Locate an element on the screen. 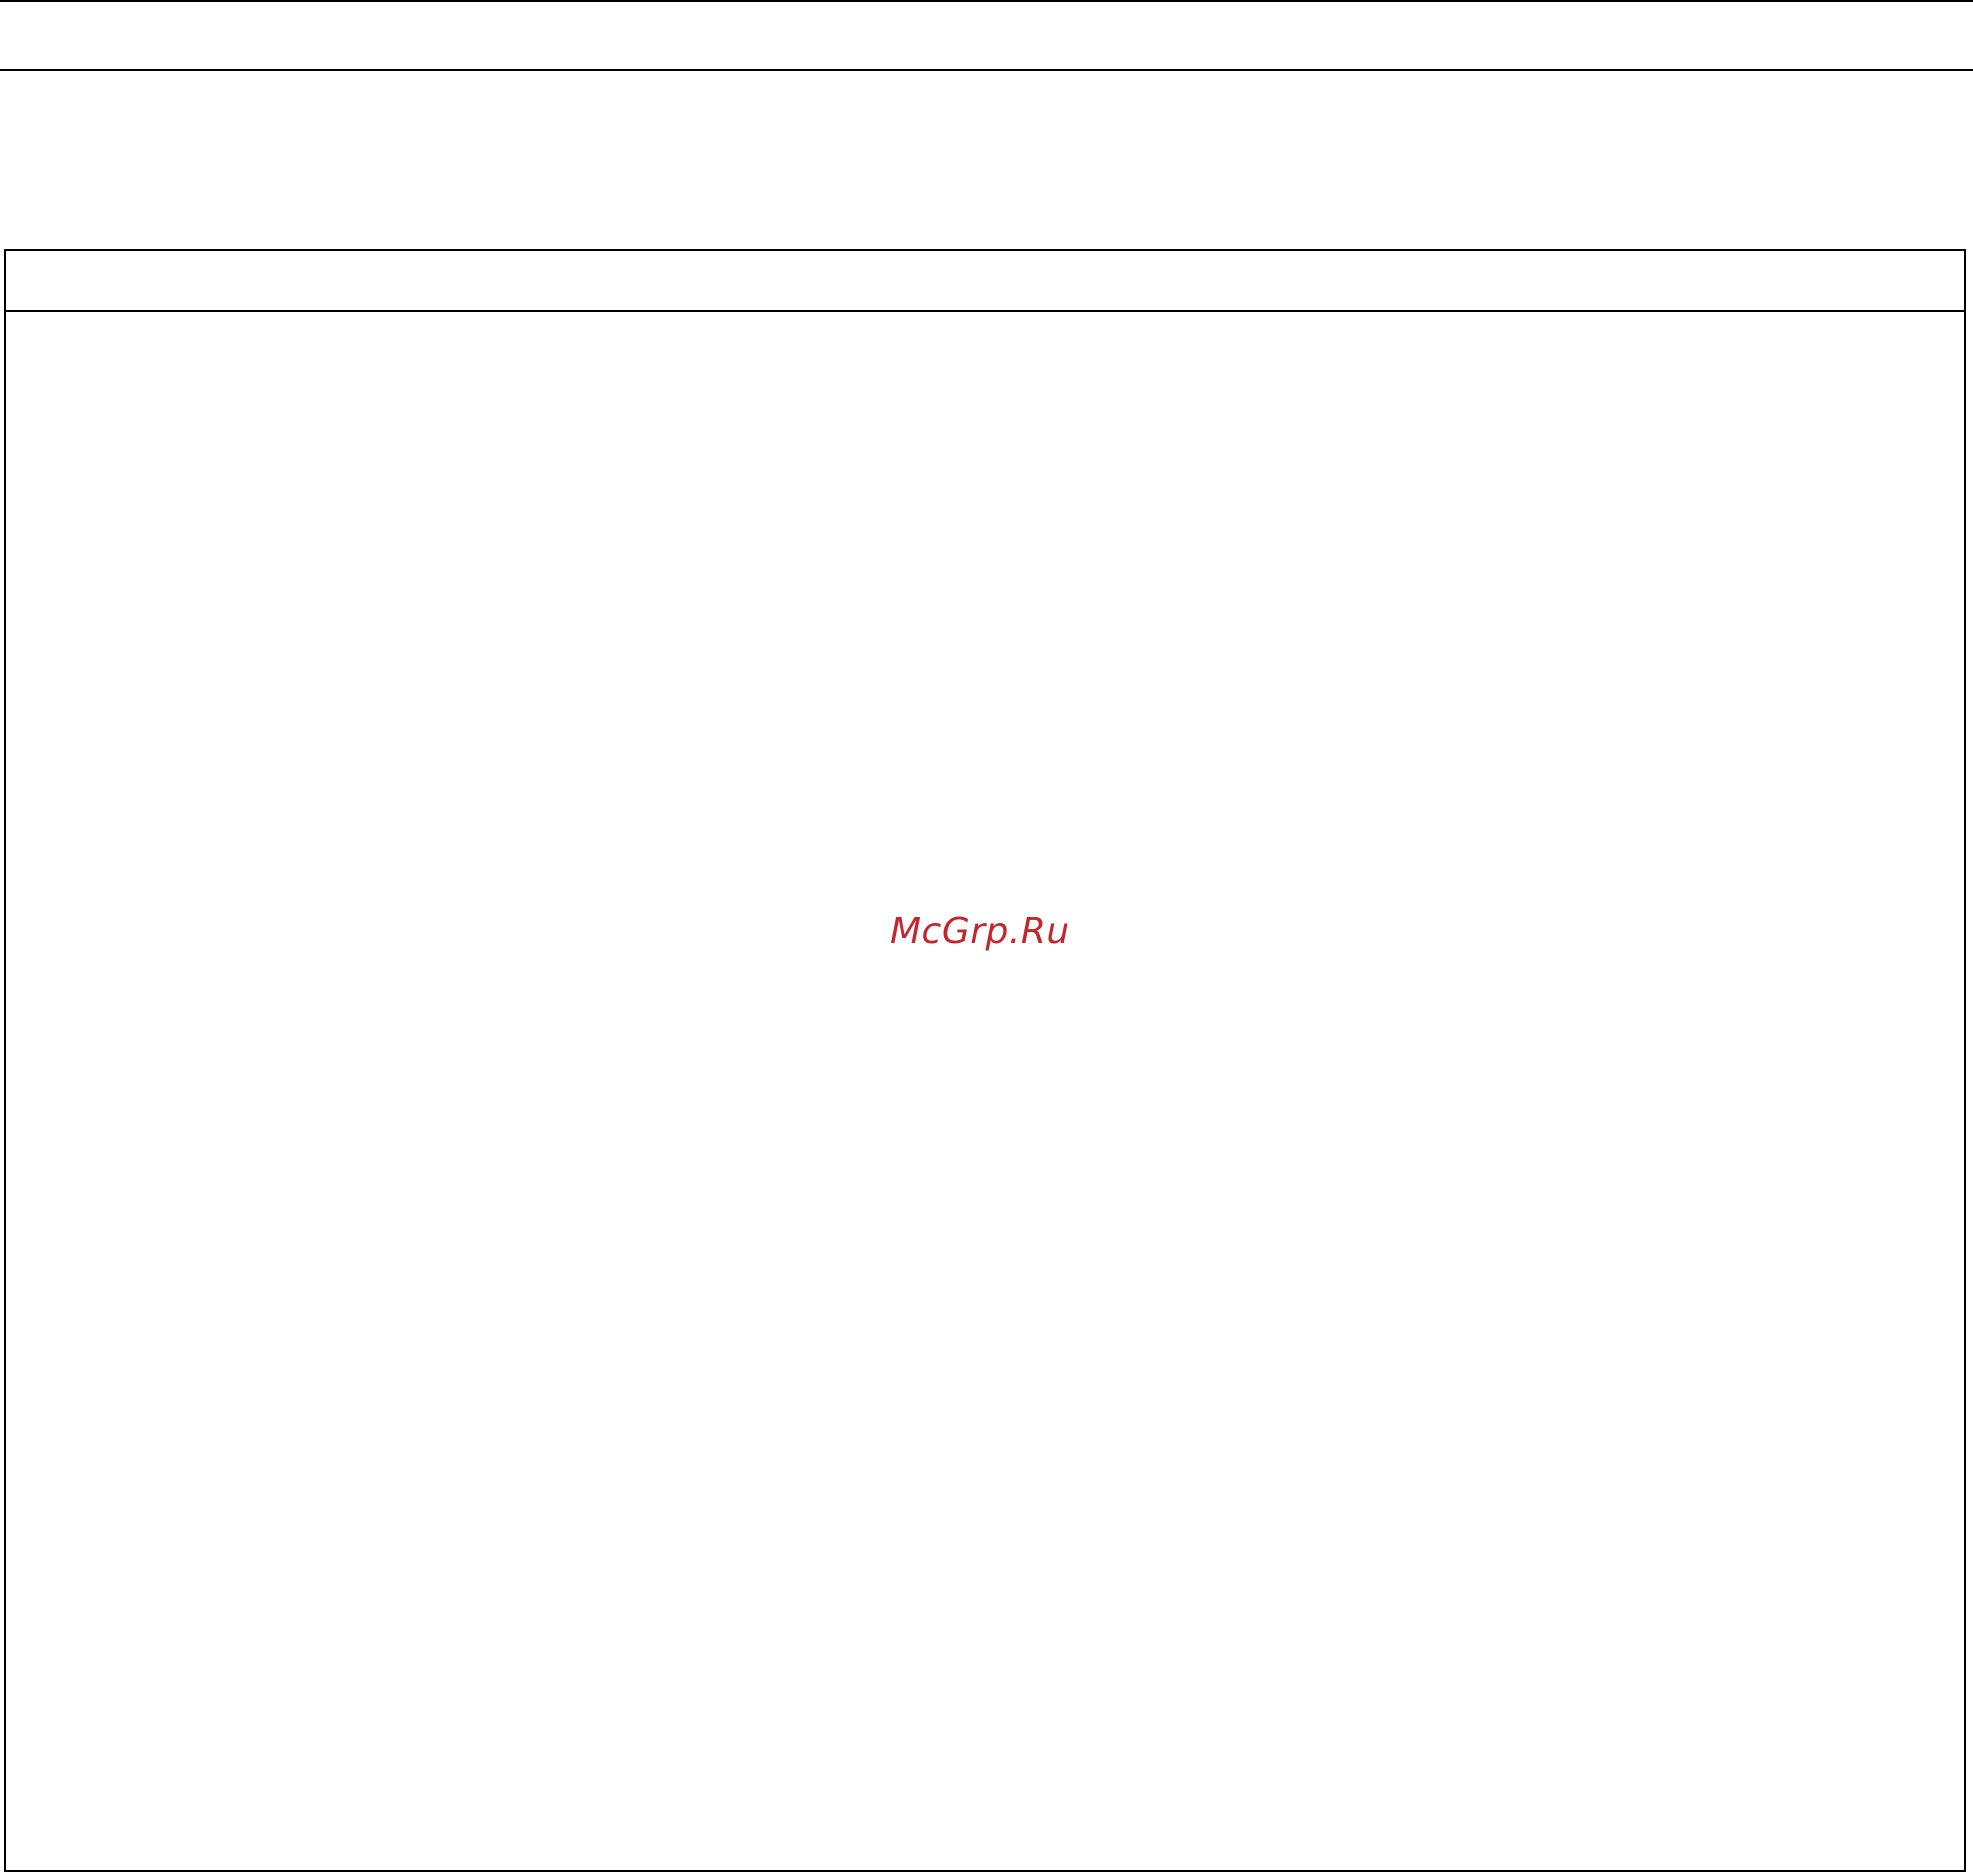 This screenshot has width=1973, height=1875. frame-header-row is located at coordinates (985, 281).